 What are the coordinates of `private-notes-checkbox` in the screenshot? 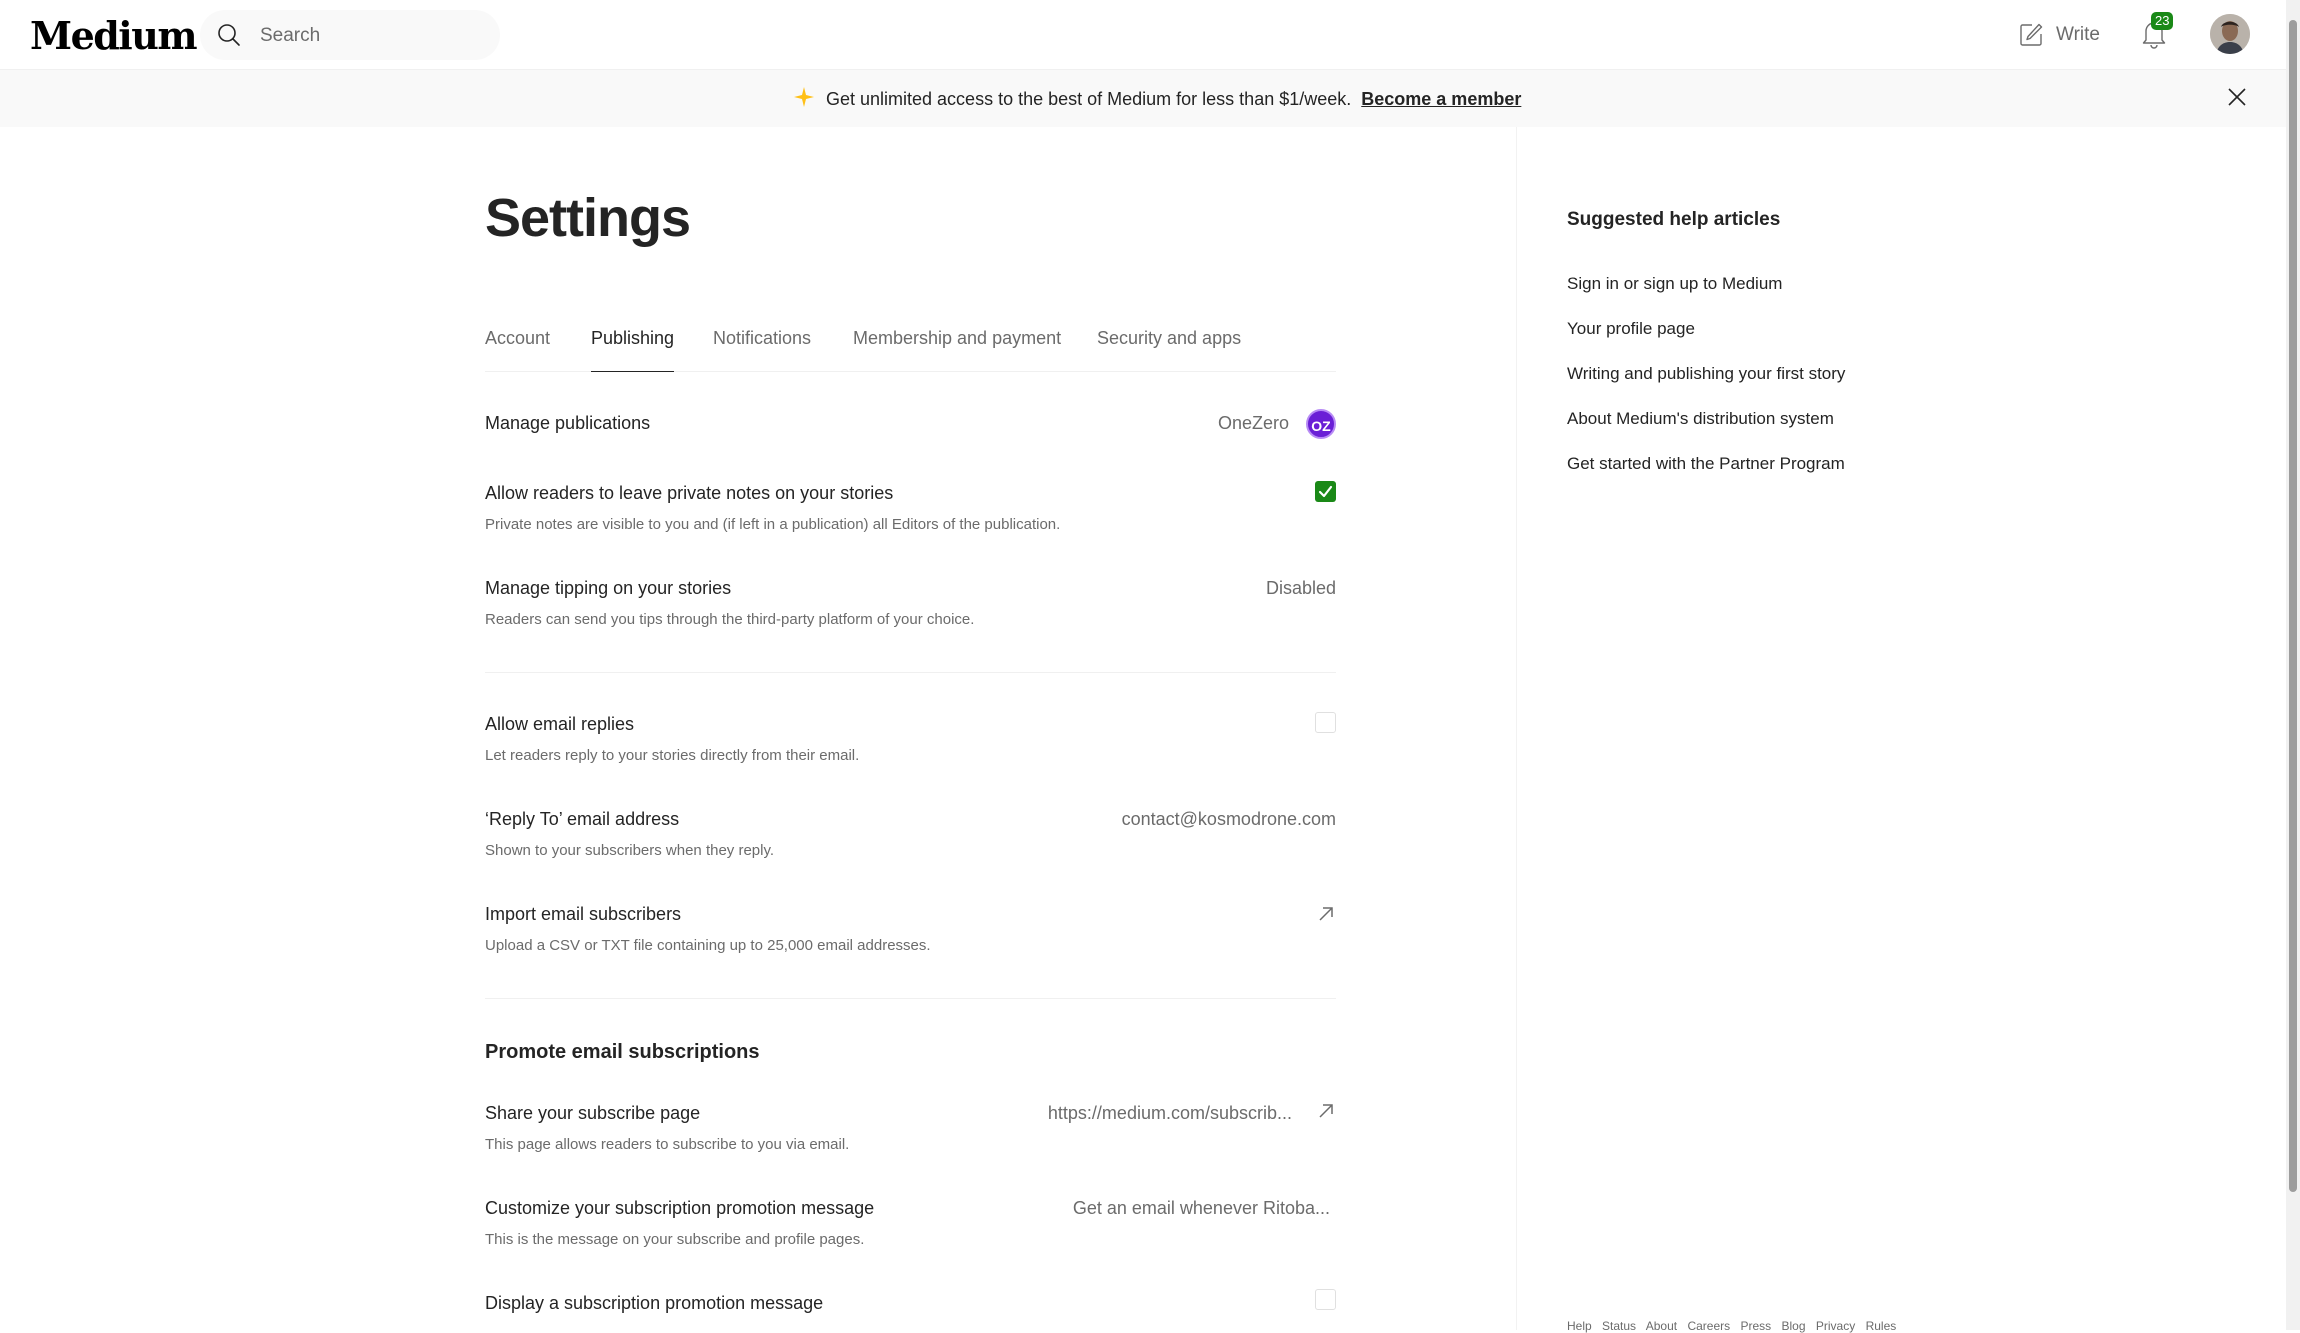 It's located at (1325, 491).